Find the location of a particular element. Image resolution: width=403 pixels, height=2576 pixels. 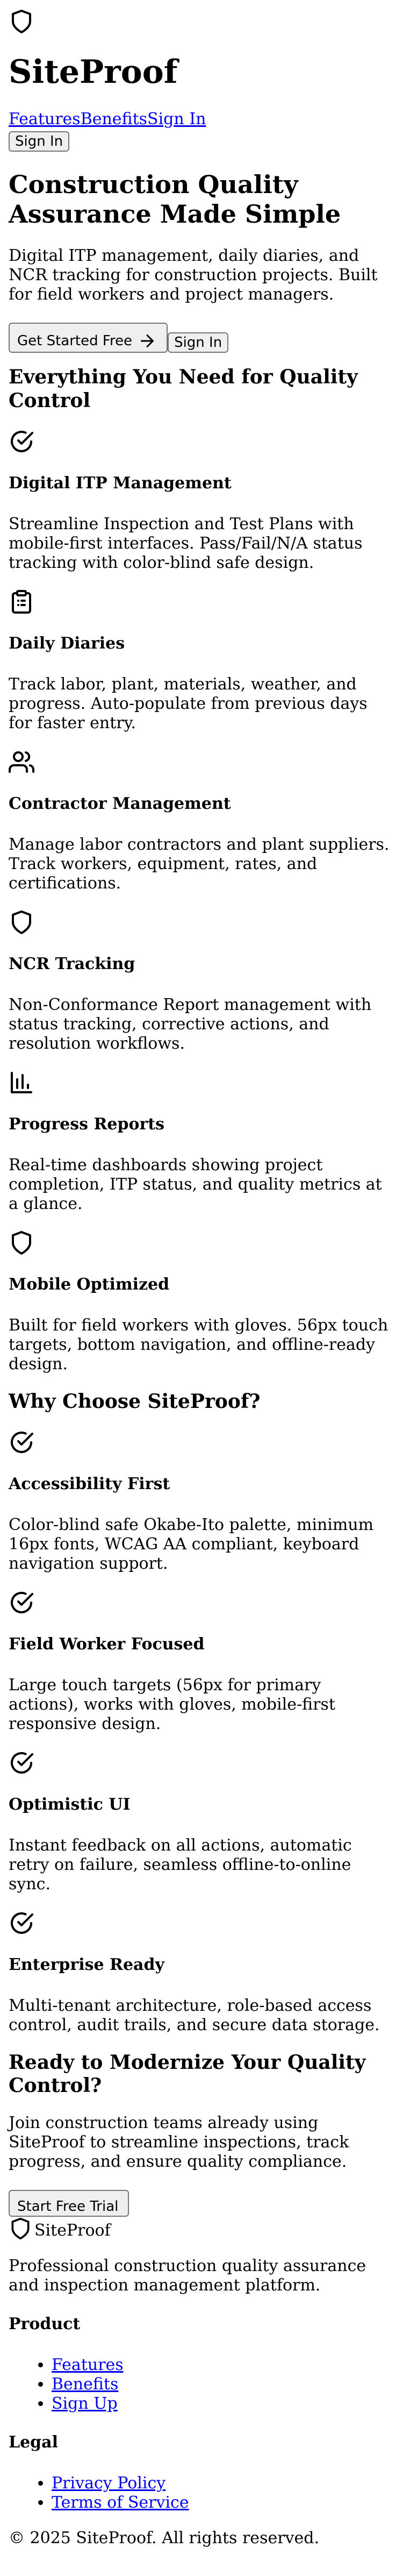

arrow-right-icon is located at coordinates (147, 341).